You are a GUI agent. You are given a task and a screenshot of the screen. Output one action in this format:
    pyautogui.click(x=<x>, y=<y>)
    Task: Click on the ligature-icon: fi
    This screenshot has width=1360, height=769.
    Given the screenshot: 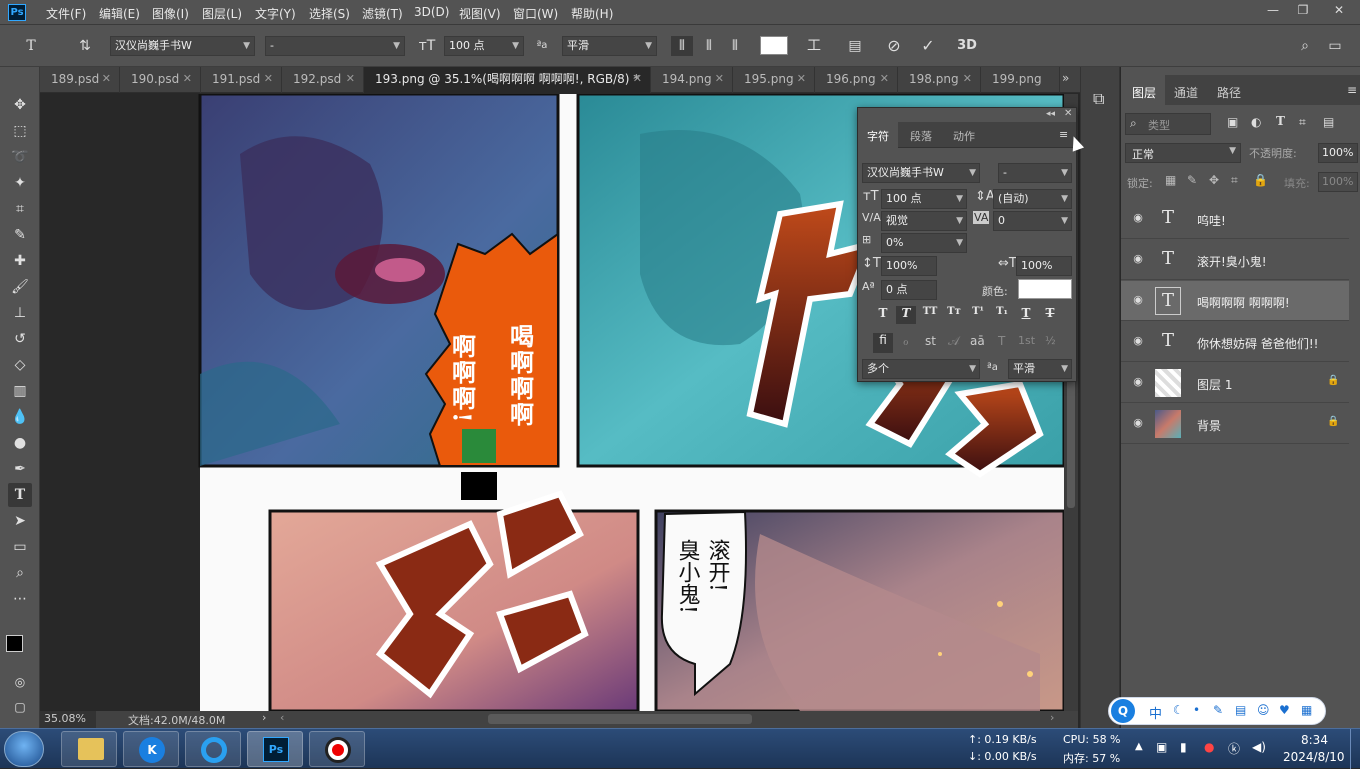 What is the action you would take?
    pyautogui.click(x=883, y=343)
    